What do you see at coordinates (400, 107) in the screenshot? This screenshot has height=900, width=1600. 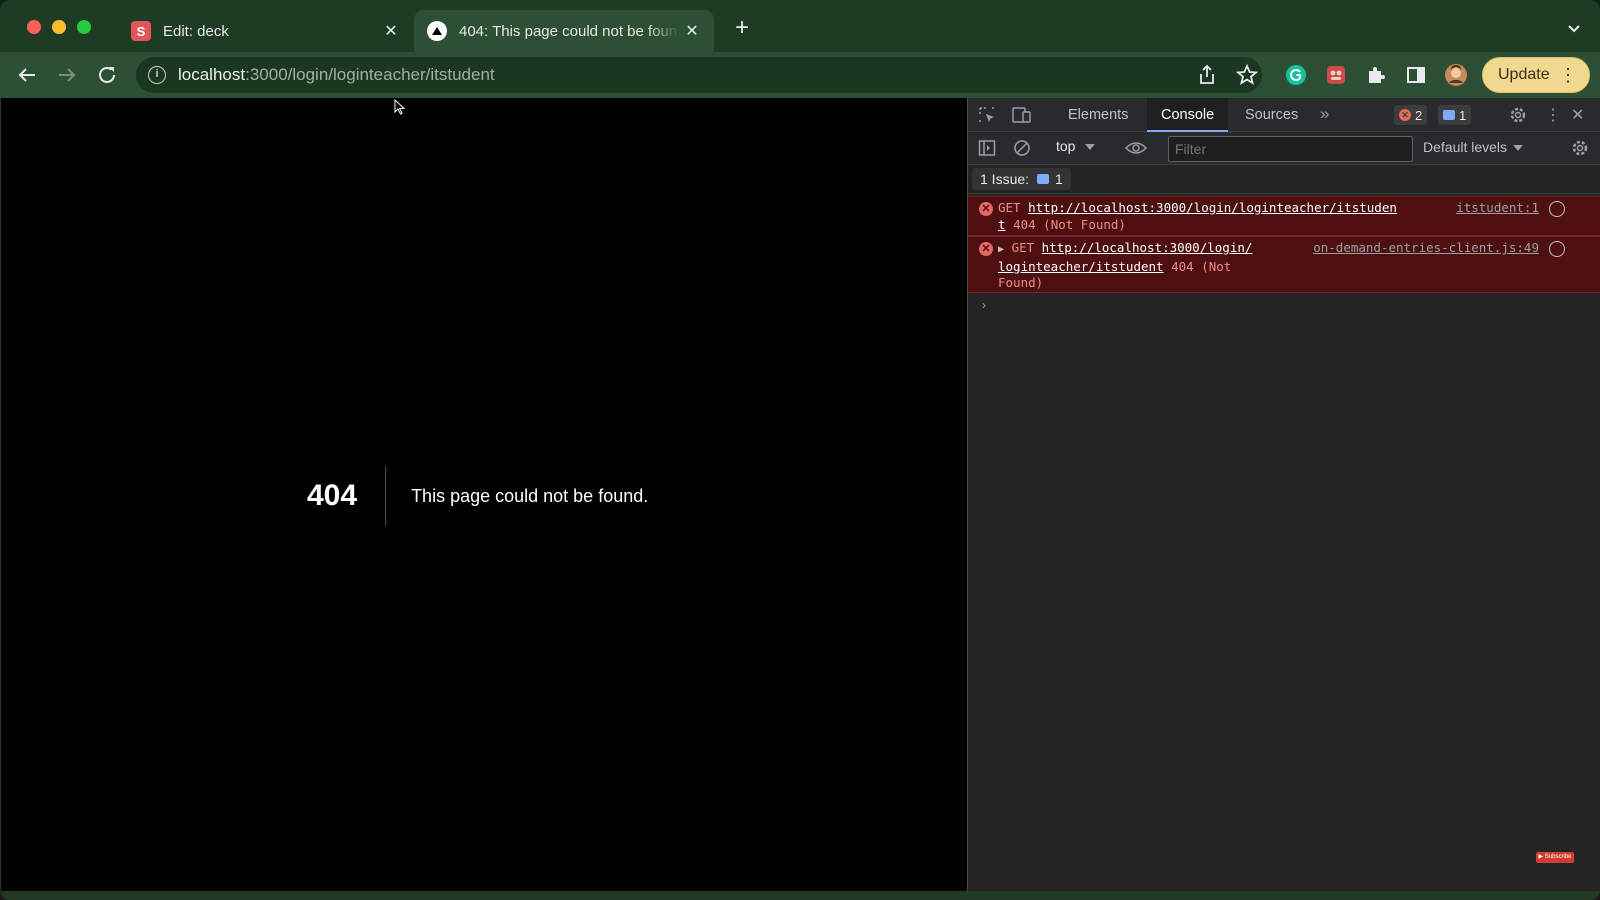 I see `mouse-cursor-icon` at bounding box center [400, 107].